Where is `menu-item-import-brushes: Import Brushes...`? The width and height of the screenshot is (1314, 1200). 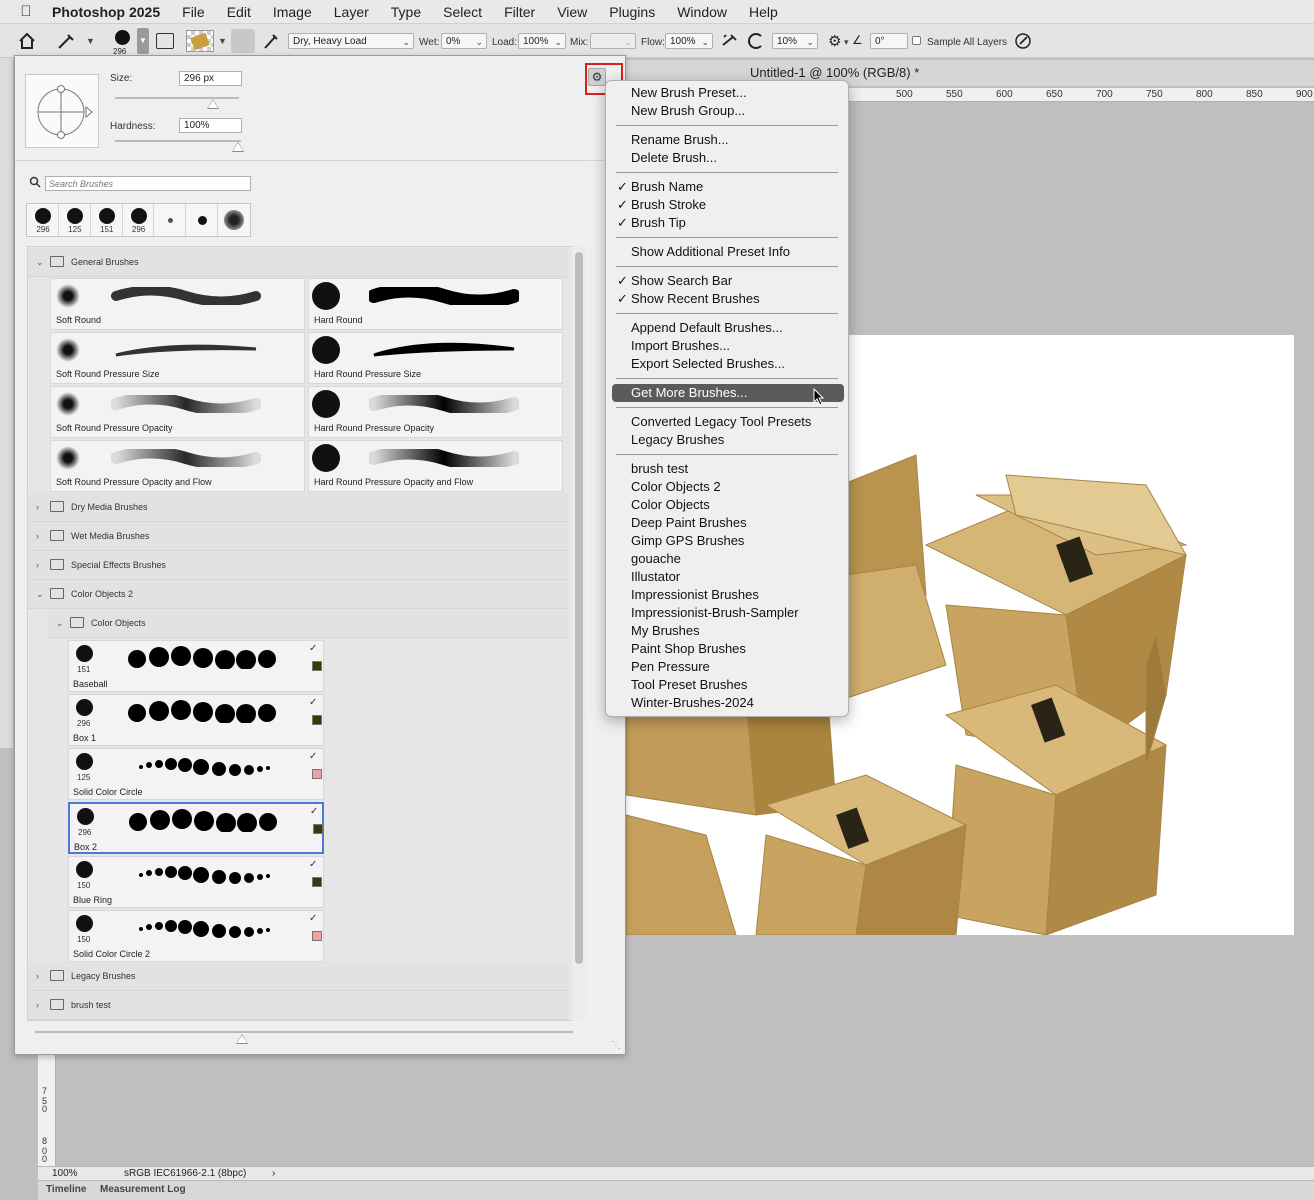 menu-item-import-brushes: Import Brushes... is located at coordinates (680, 346).